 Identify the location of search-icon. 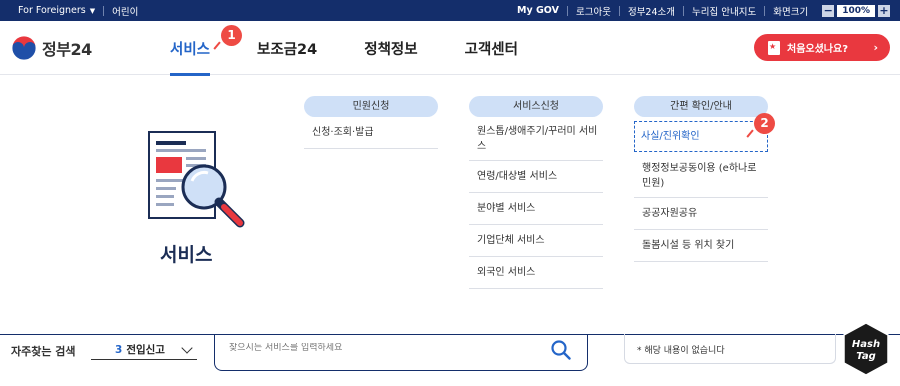
(561, 350).